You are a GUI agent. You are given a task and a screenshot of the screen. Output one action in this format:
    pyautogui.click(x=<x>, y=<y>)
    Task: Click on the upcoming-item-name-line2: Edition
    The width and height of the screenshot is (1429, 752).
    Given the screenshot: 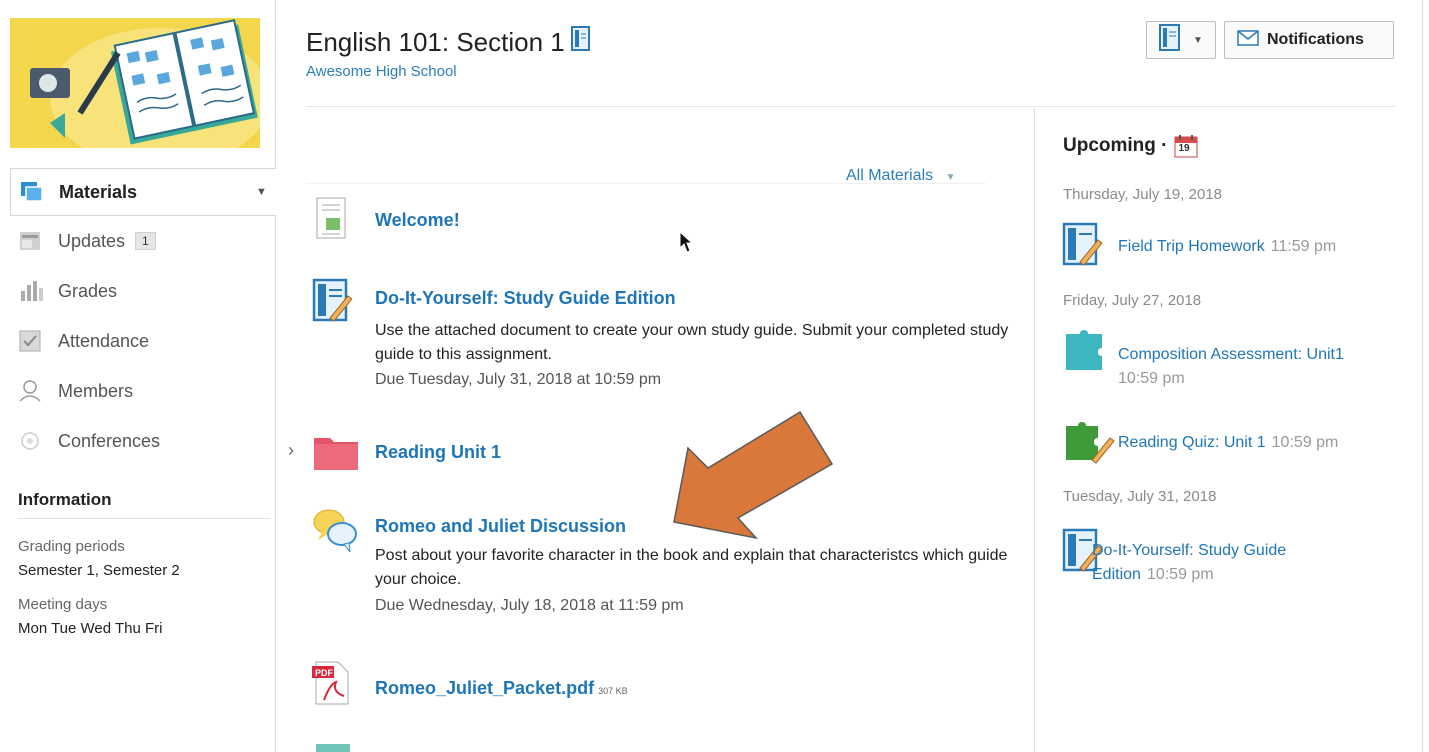 What is the action you would take?
    pyautogui.click(x=1116, y=574)
    